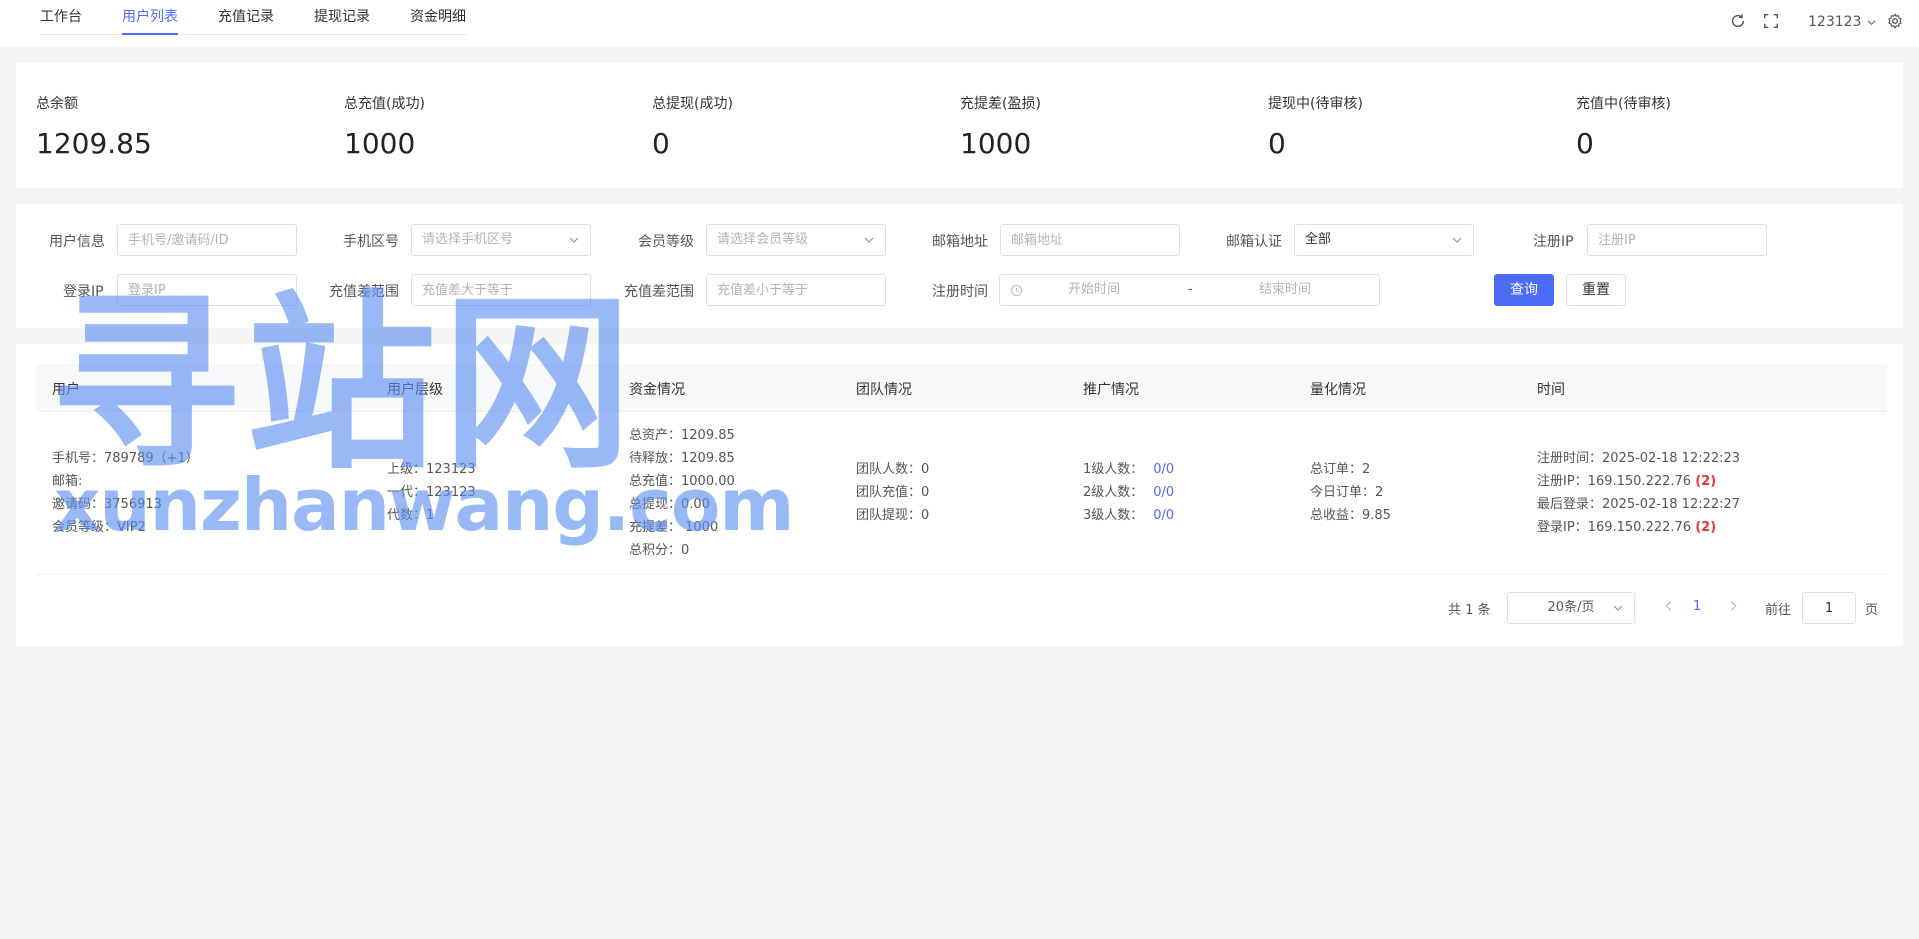 Image resolution: width=1919 pixels, height=939 pixels. I want to click on pagination: 共 1 条 20条/页 1 前往 页, so click(959, 608).